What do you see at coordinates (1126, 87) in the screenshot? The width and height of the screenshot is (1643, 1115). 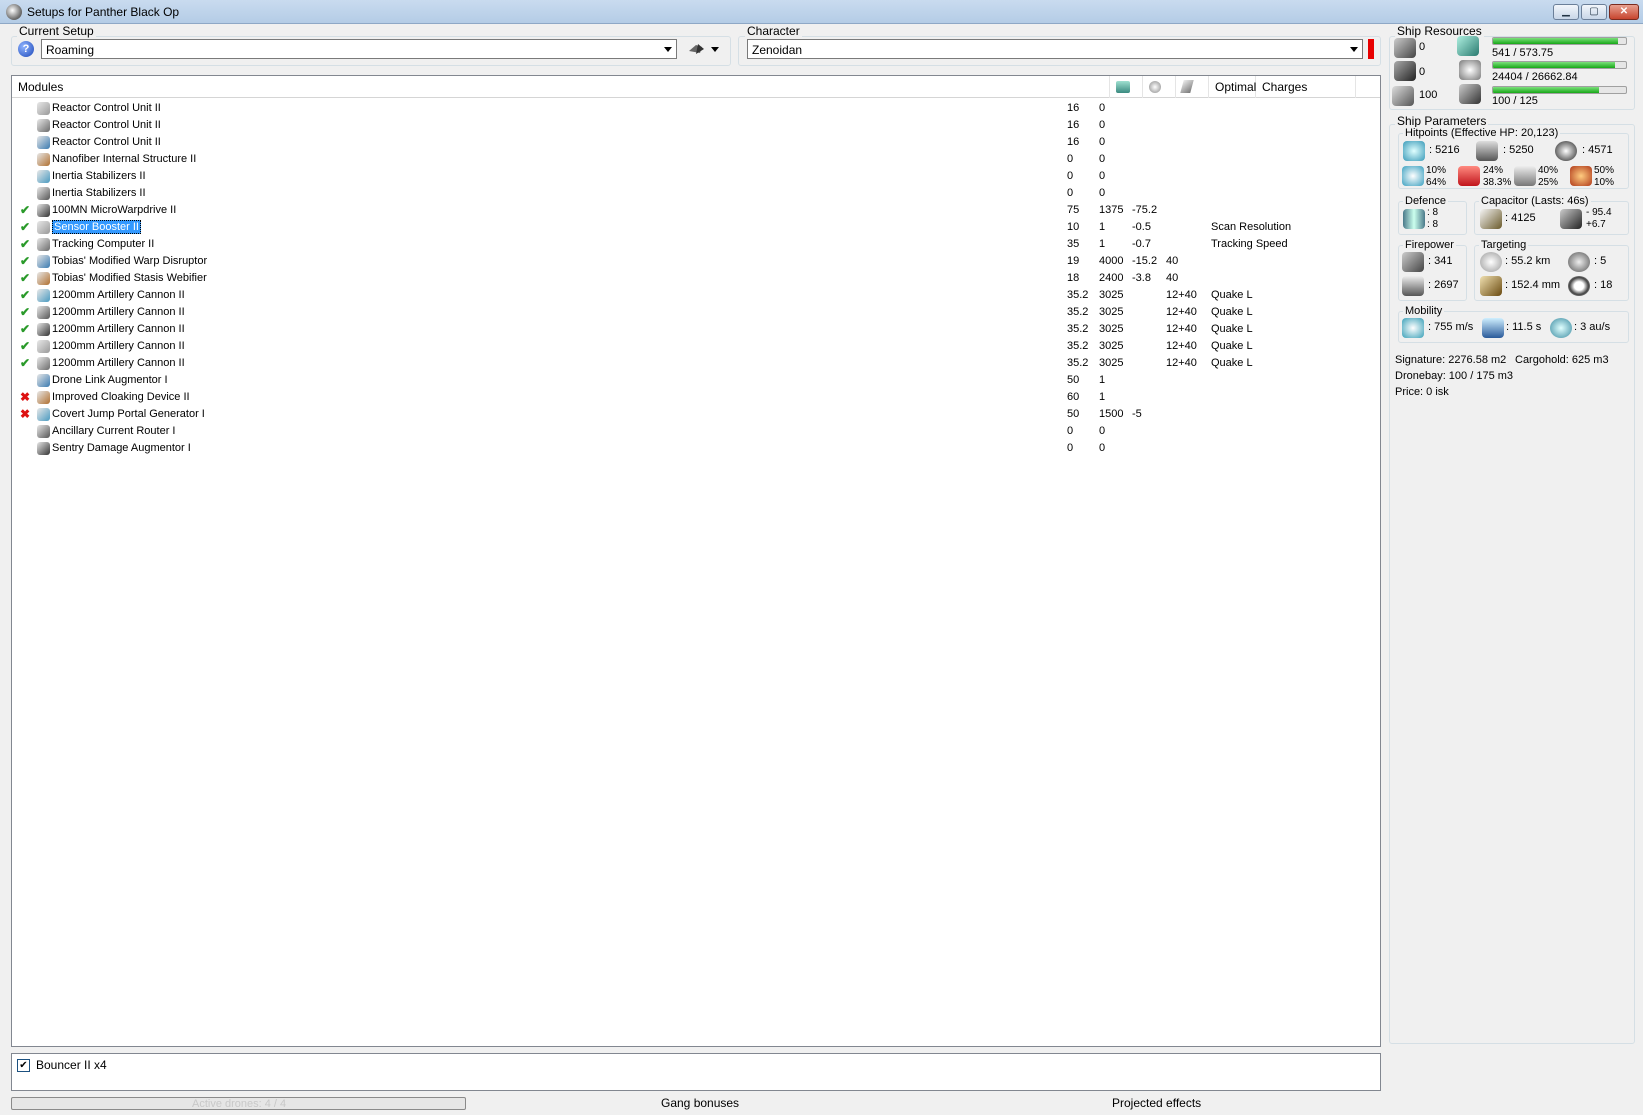 I see `column-cpu` at bounding box center [1126, 87].